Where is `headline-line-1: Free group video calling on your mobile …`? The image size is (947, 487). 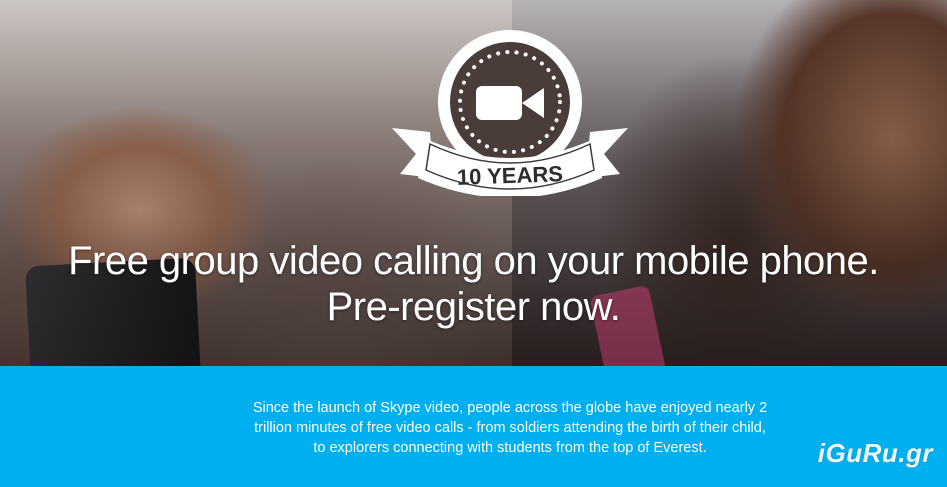 headline-line-1: Free group video calling on your mobile … is located at coordinates (473, 261).